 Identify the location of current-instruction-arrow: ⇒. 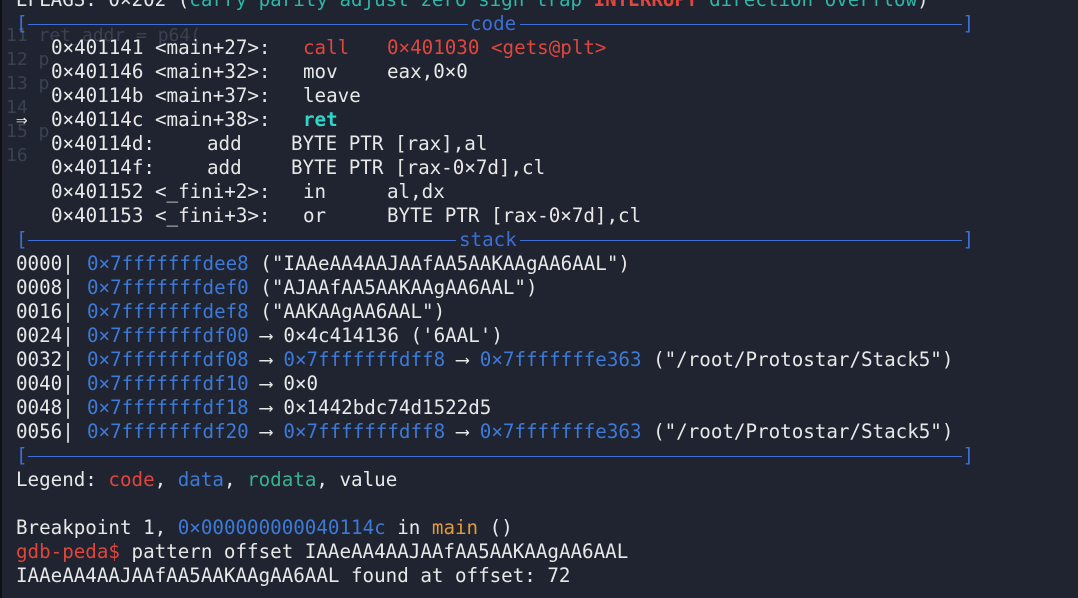
(28, 119).